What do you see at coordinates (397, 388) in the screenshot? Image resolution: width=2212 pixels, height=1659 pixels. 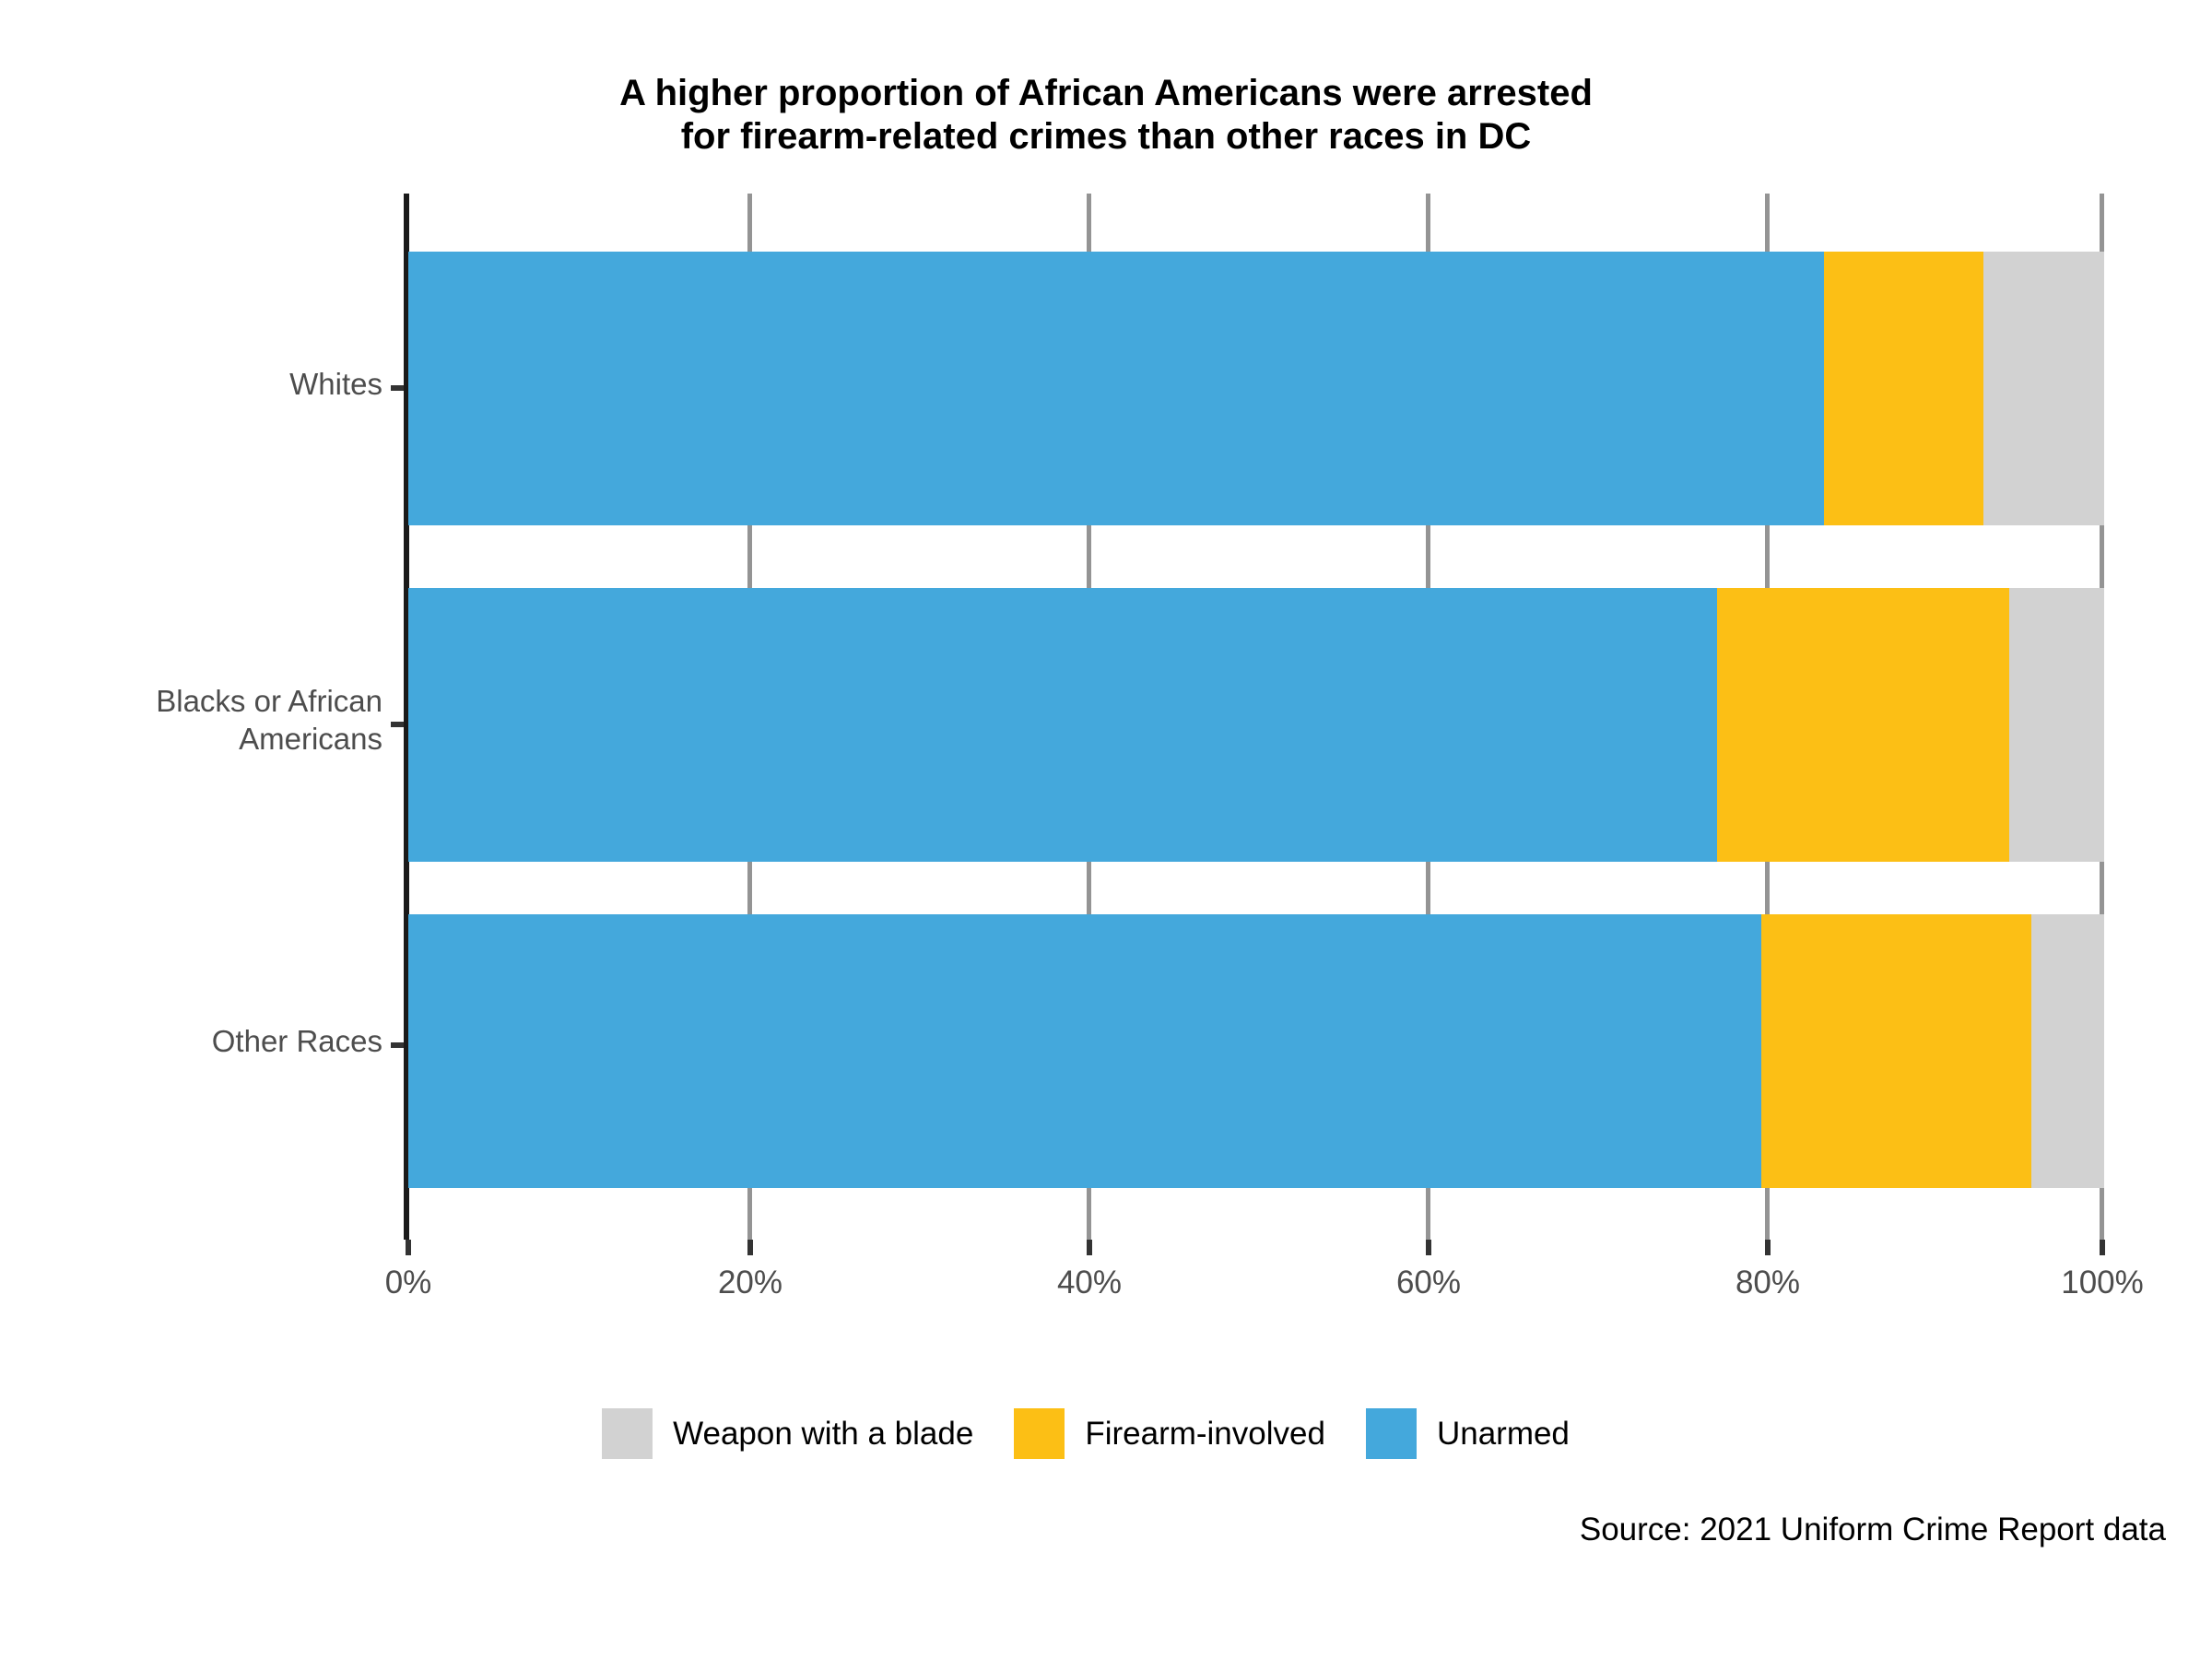 I see `y-tick-mark-whites` at bounding box center [397, 388].